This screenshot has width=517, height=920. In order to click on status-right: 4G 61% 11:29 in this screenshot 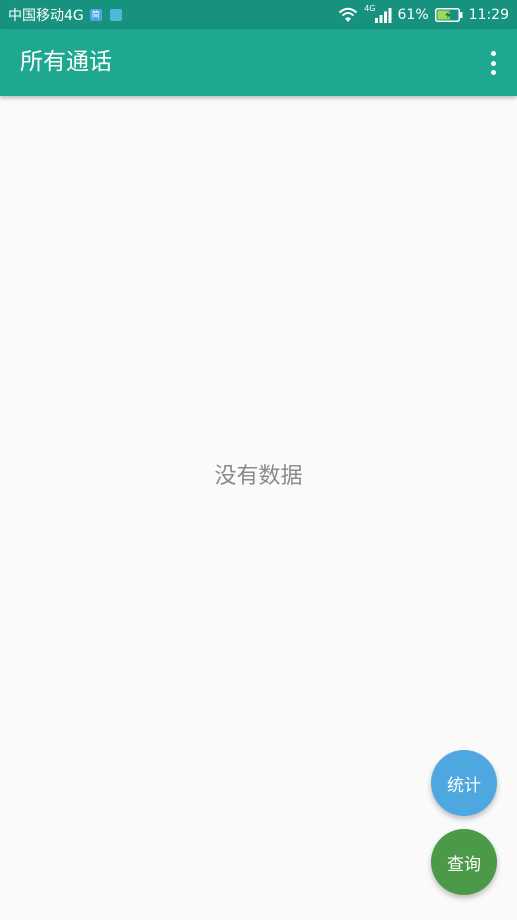, I will do `click(420, 14)`.